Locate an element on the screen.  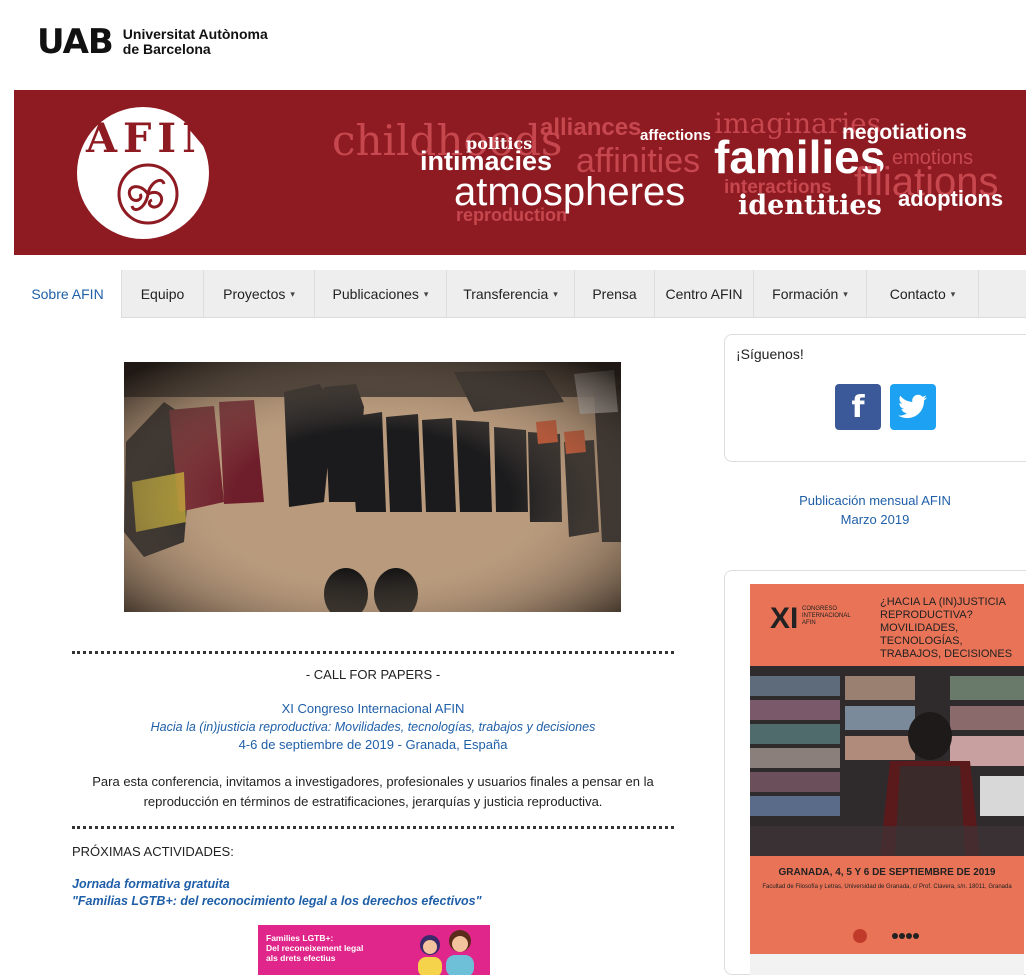
nav-item-formacion: Formación ▾ is located at coordinates (810, 294).